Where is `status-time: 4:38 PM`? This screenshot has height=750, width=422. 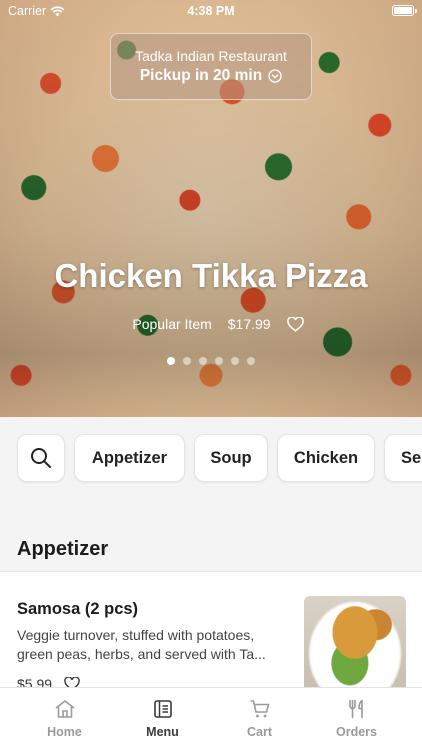
status-time: 4:38 PM is located at coordinates (211, 11).